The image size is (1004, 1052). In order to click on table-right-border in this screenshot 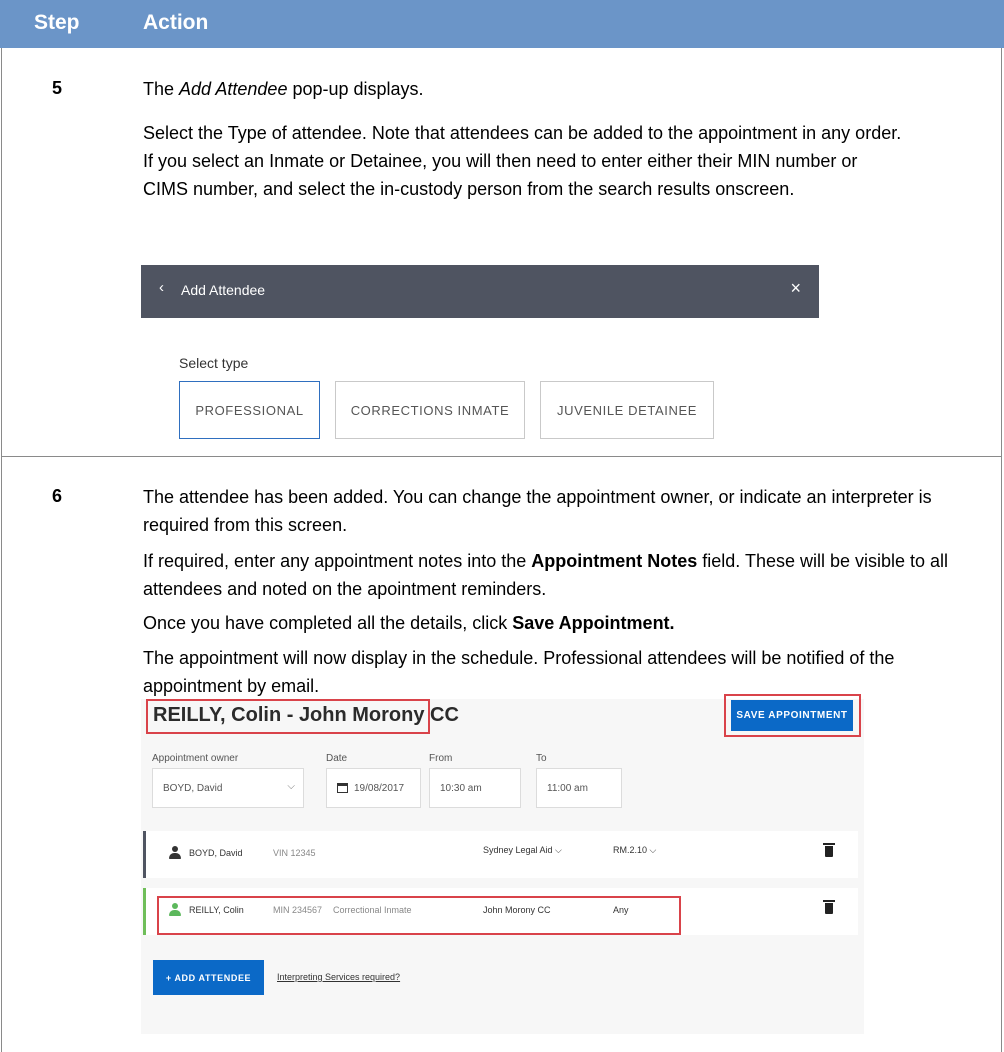, I will do `click(1001, 550)`.